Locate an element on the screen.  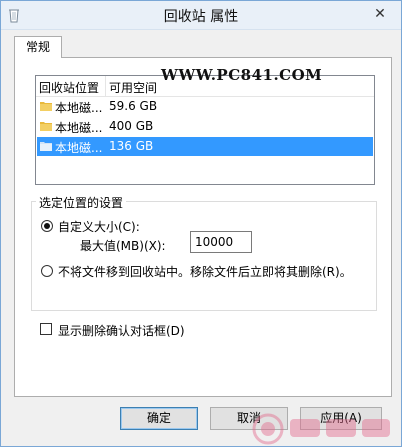
confirm-delete-label: 显示删除确认对话框(D) is located at coordinates (121, 330).